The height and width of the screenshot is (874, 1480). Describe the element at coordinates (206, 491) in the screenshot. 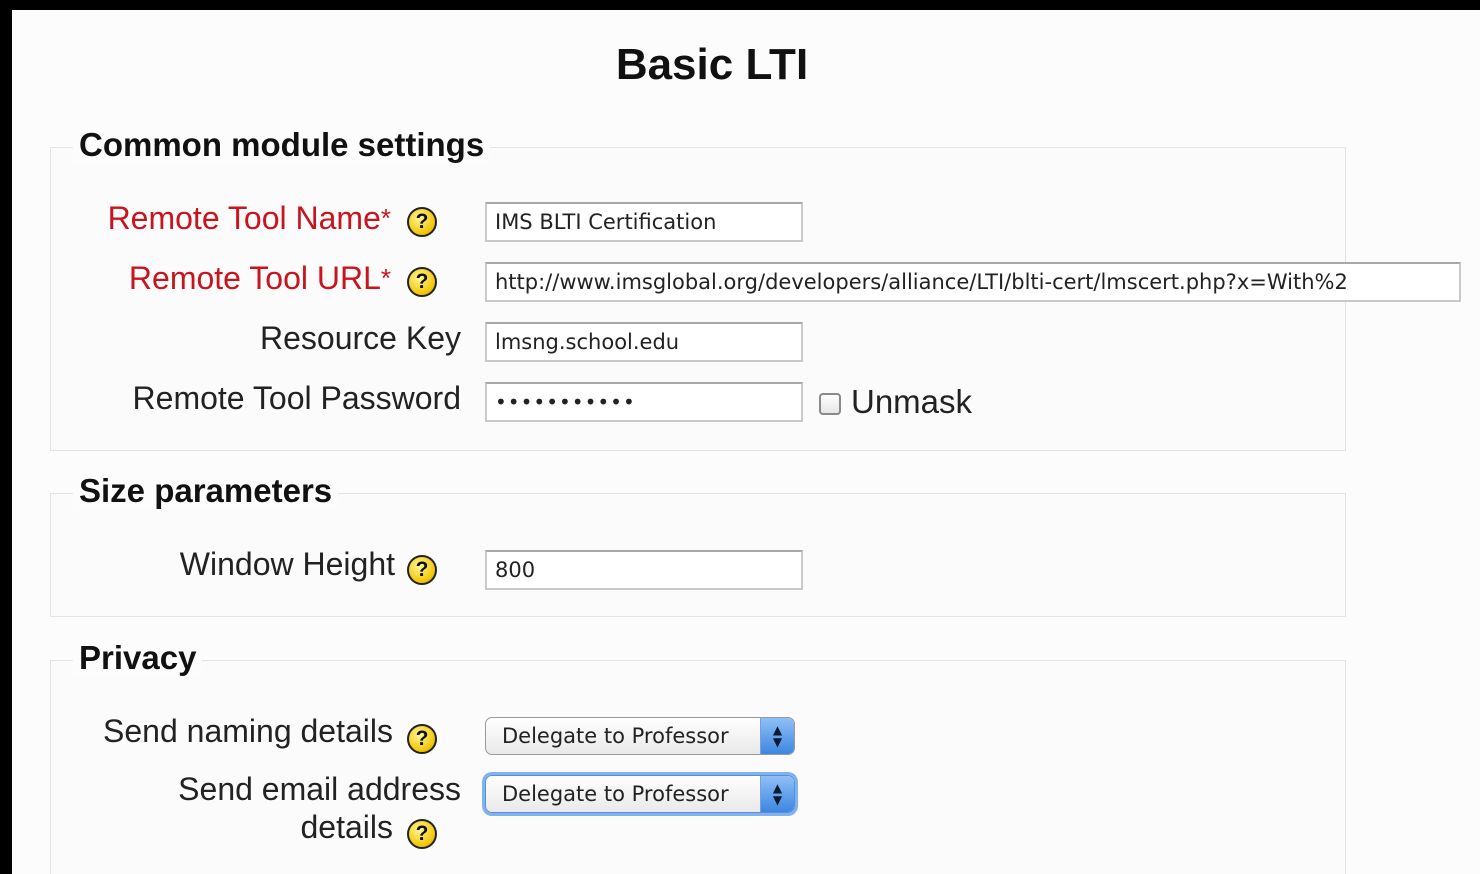

I see `fieldset-legend: Size parameters` at that location.